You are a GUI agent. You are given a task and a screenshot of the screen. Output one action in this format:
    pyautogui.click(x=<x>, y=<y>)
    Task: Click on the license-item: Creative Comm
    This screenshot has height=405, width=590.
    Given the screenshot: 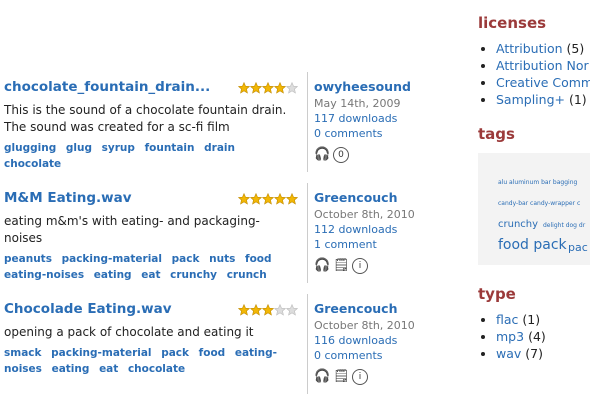 What is the action you would take?
    pyautogui.click(x=543, y=82)
    